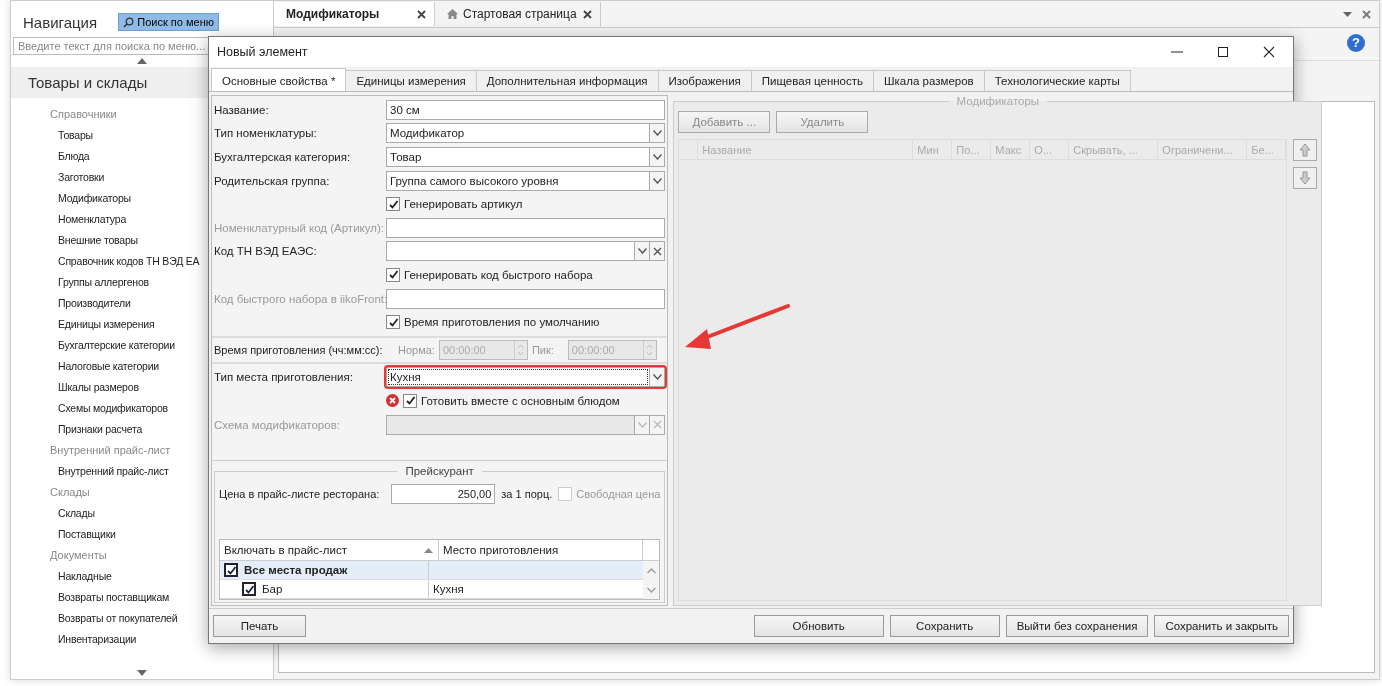 The width and height of the screenshot is (1382, 686). I want to click on scroll-down-icon, so click(142, 673).